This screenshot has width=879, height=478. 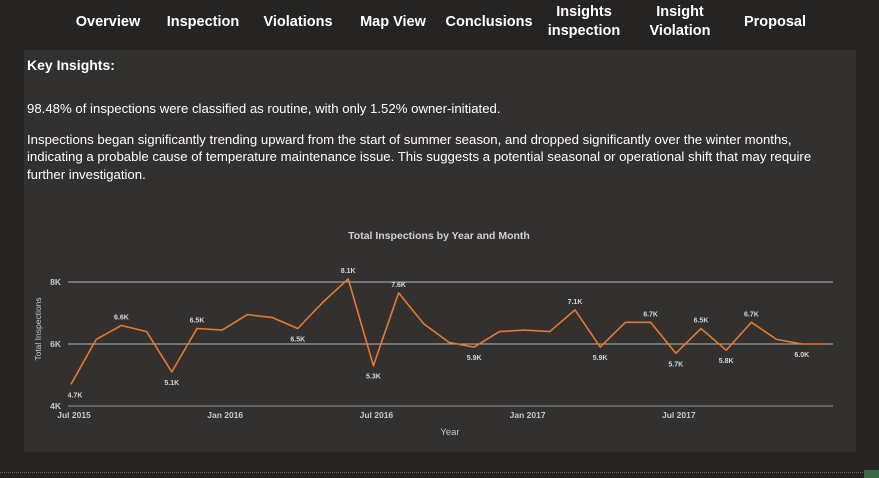 I want to click on x-tick-label: Jul 2015, so click(x=74, y=415).